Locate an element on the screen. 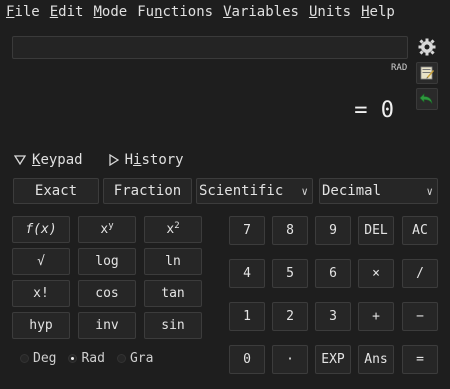 This screenshot has height=389, width=450. keypad-type-value: Scientific is located at coordinates (241, 191).